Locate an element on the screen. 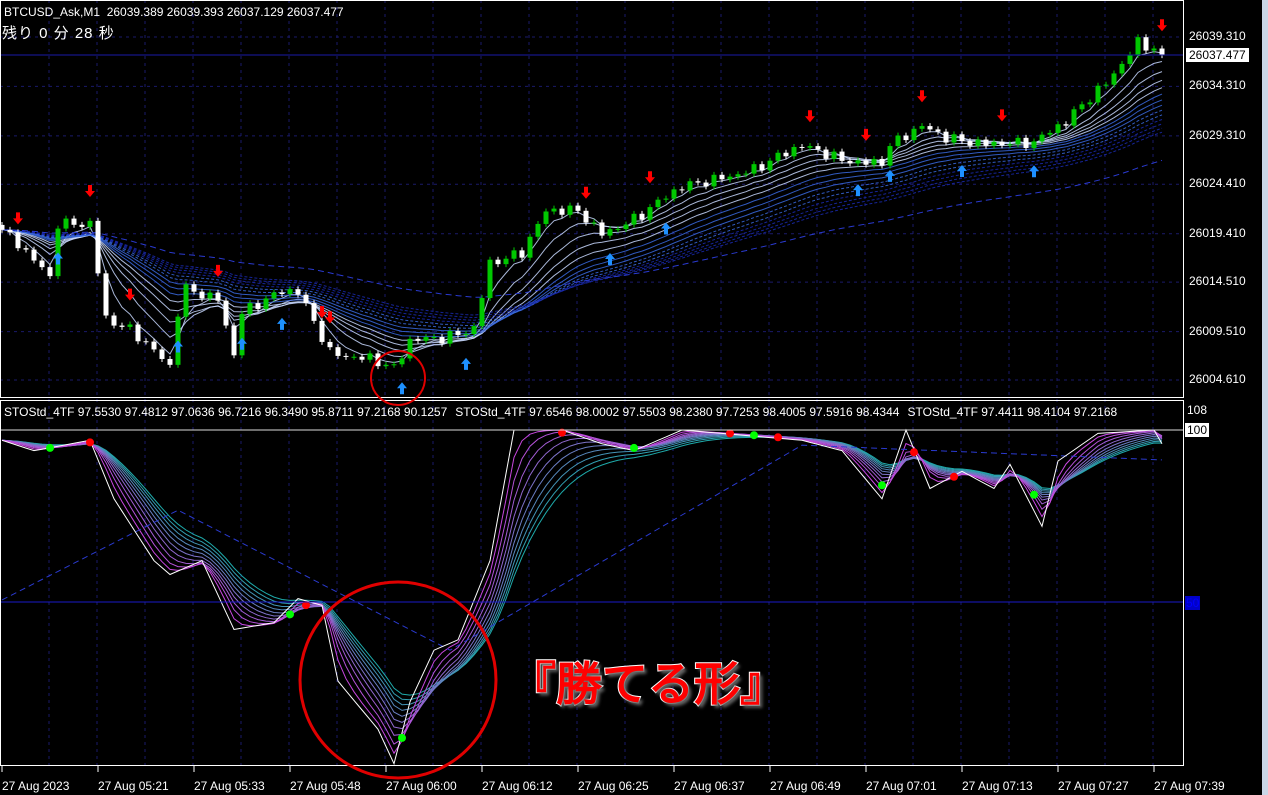 Image resolution: width=1268 pixels, height=795 pixels. price-tick-label: 26024.410 is located at coordinates (1217, 183).